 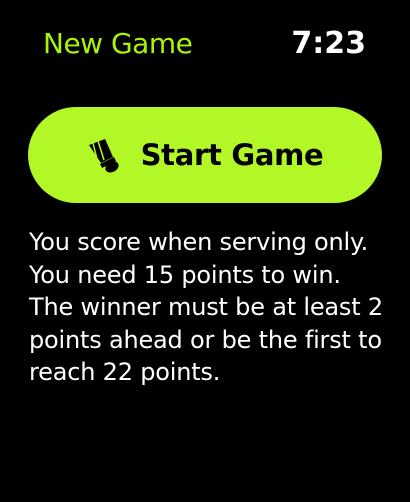 I want to click on start-game-label: Start Game, so click(x=232, y=155).